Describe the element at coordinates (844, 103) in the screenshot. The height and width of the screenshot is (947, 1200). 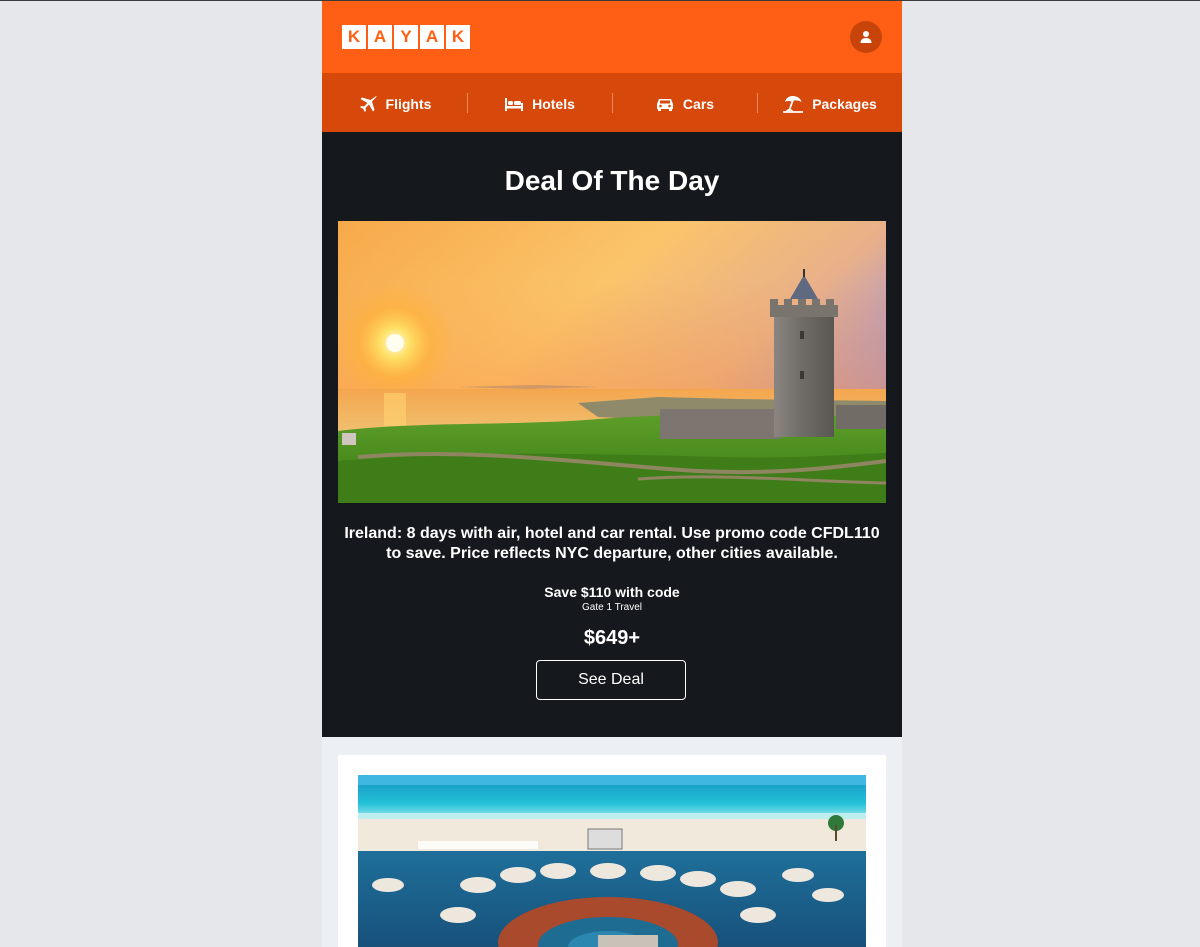
I see `nav-item-label: Packages` at that location.